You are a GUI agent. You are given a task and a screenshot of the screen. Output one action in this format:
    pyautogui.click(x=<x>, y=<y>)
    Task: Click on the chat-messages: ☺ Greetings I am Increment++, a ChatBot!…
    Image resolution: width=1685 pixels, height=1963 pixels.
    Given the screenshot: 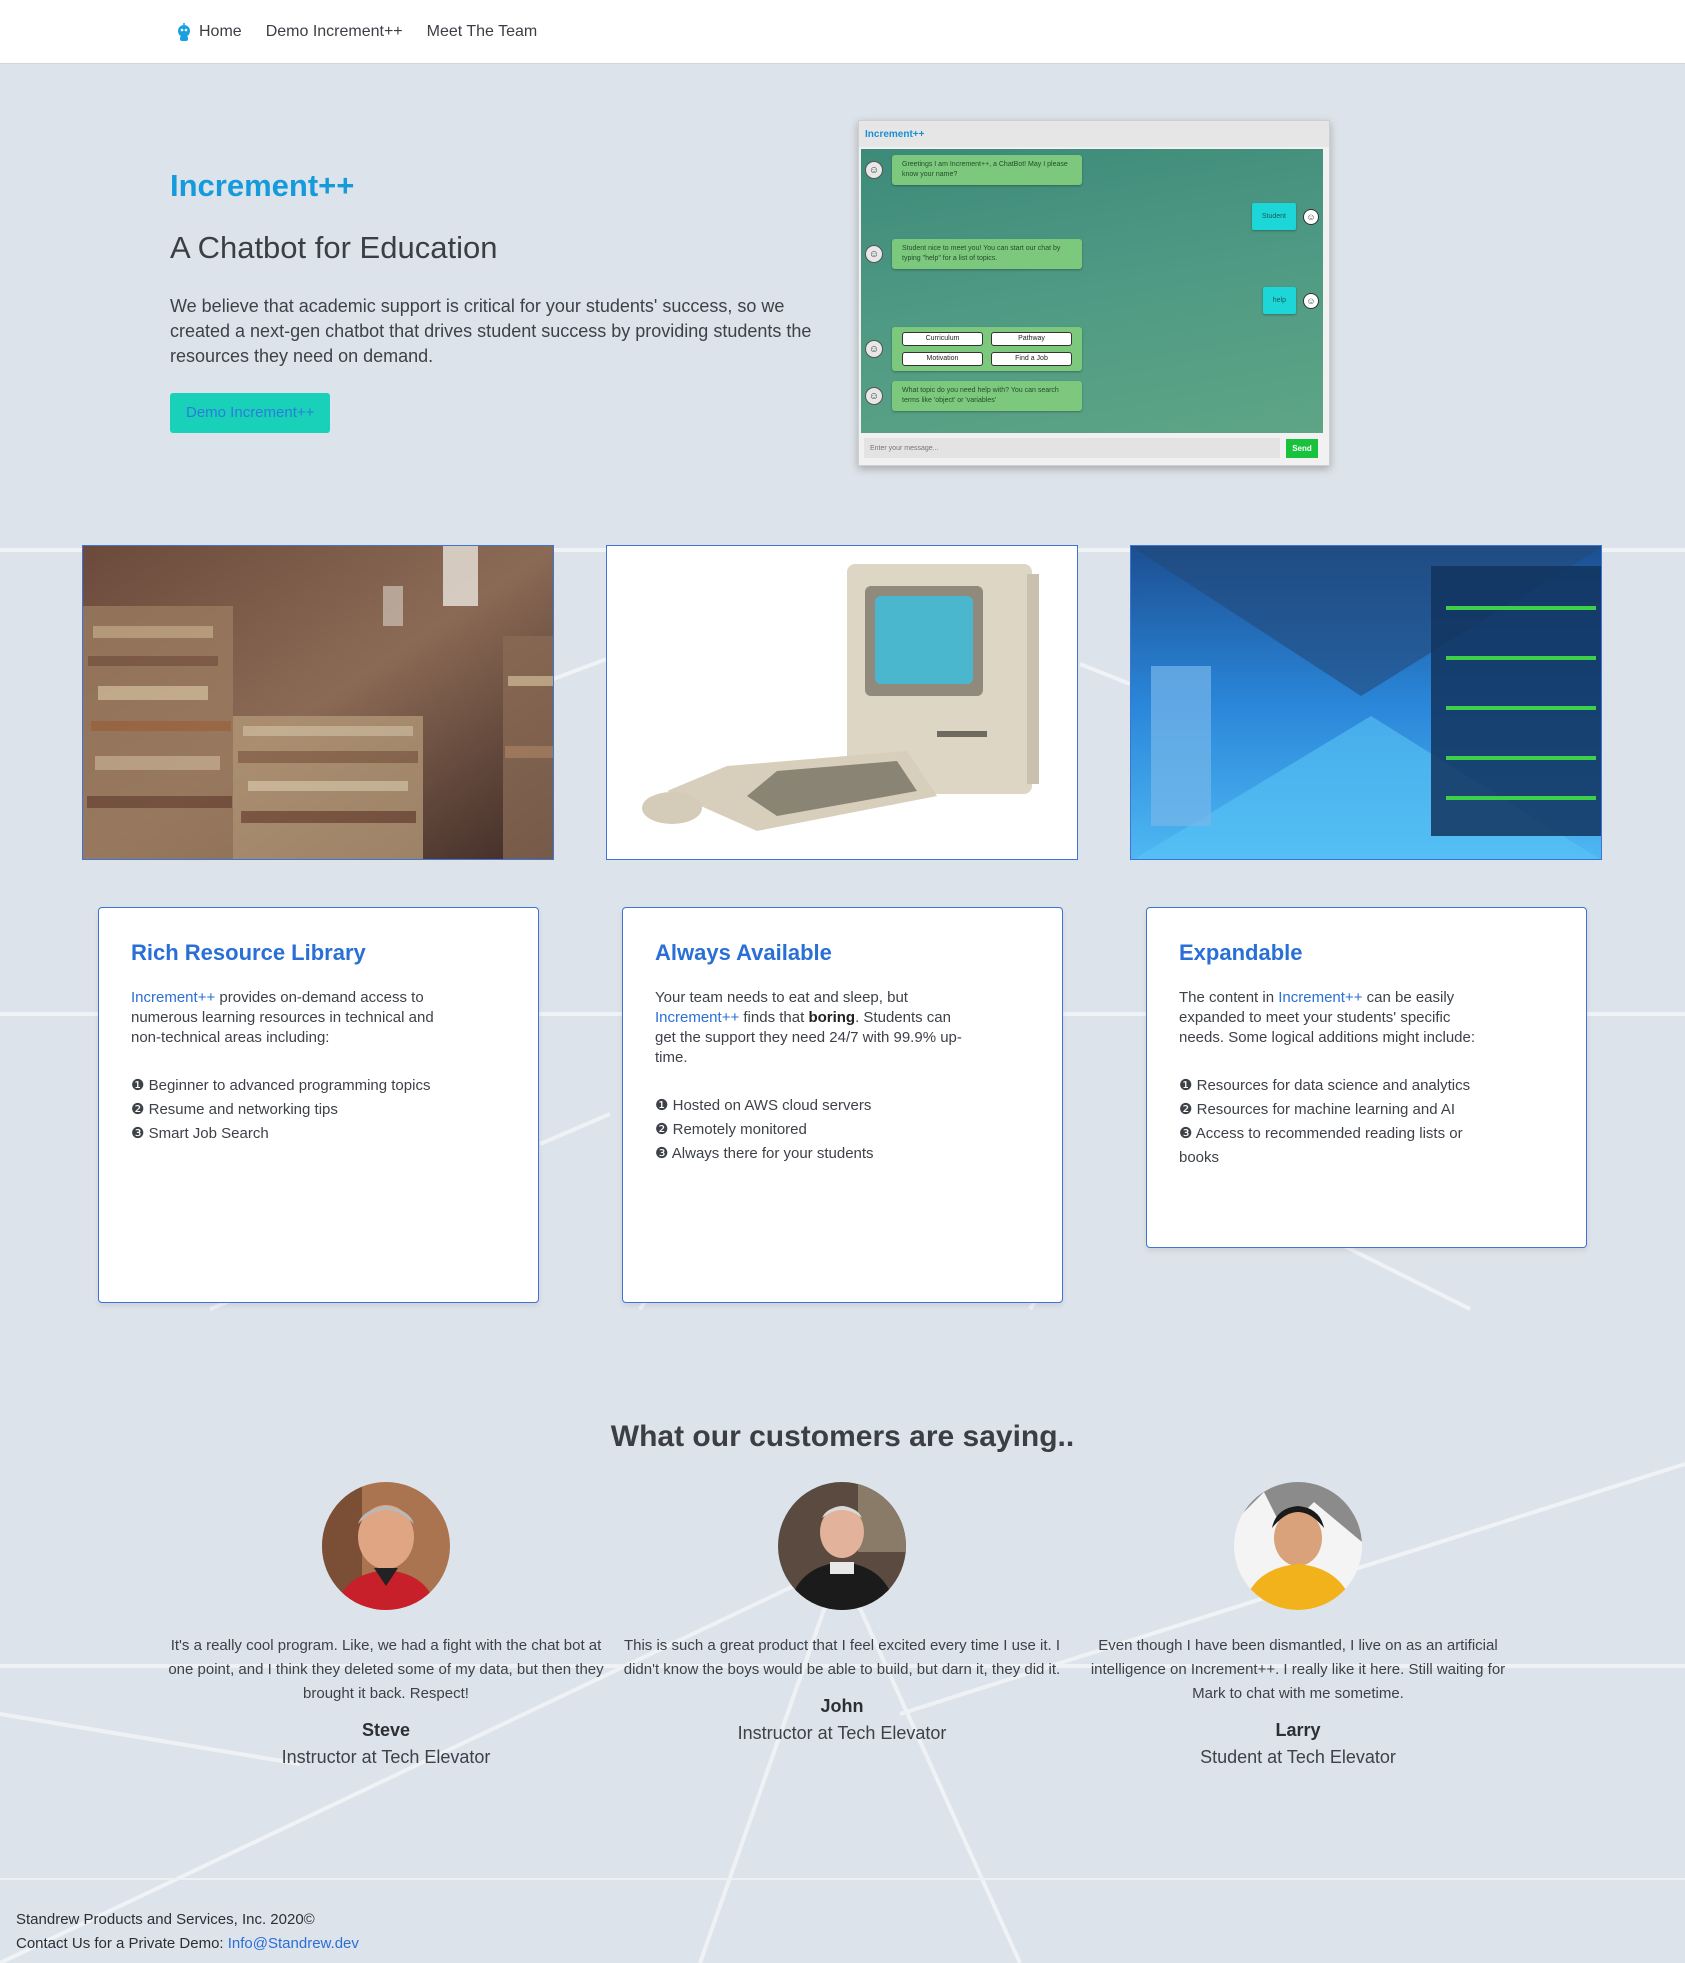 What is the action you would take?
    pyautogui.click(x=1092, y=291)
    